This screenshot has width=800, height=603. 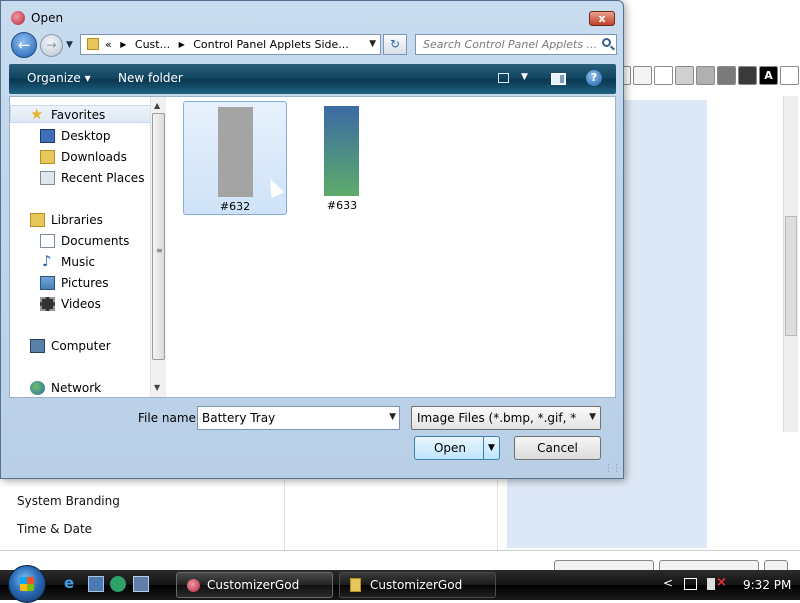 I want to click on file-item: #633, so click(x=342, y=158).